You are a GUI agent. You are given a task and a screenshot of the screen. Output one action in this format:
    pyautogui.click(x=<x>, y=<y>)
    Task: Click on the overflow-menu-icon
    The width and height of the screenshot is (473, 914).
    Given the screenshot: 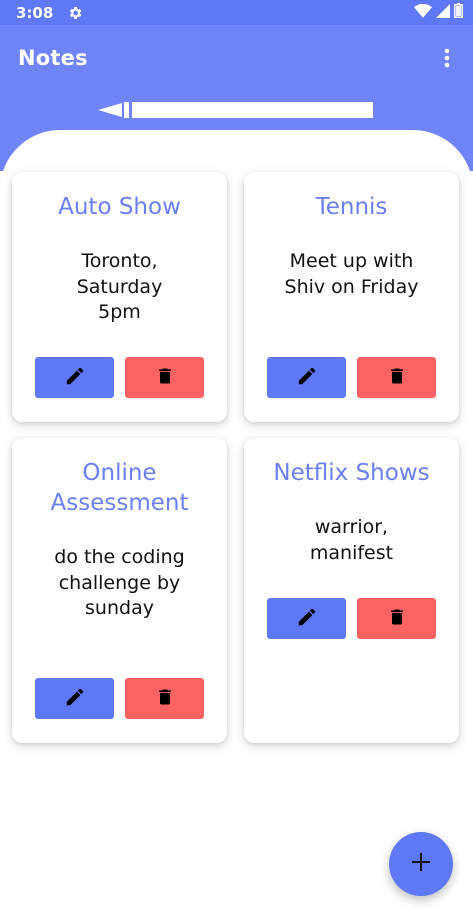 What is the action you would take?
    pyautogui.click(x=447, y=58)
    